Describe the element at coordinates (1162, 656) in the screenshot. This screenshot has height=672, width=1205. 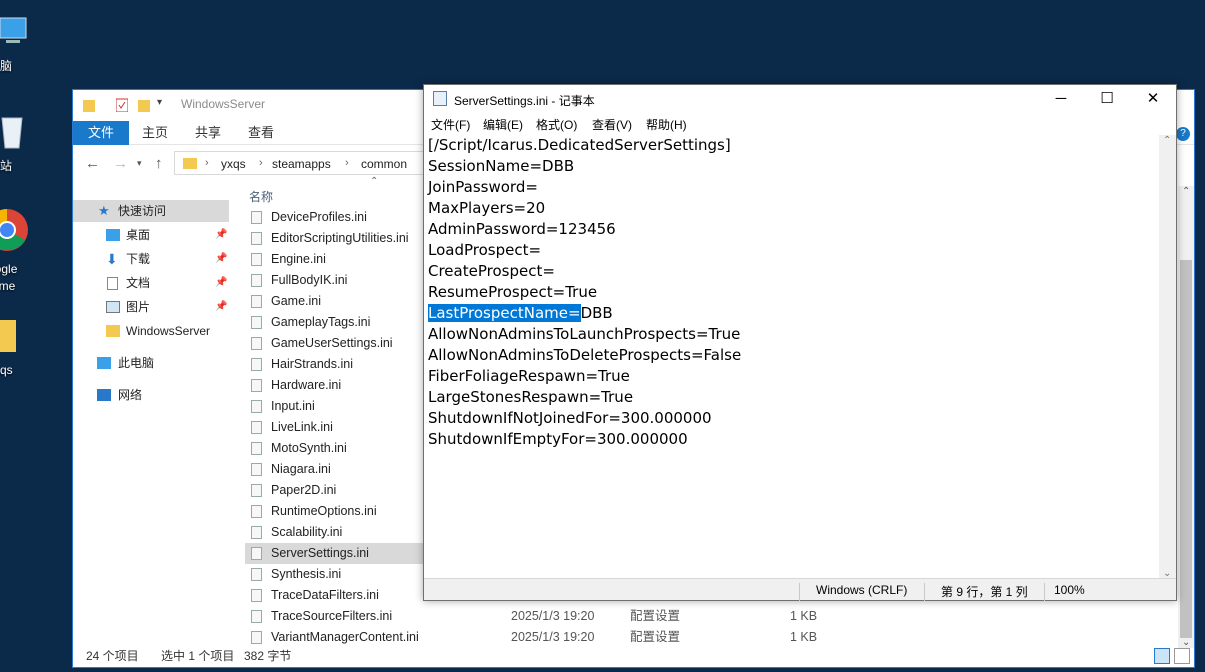
I see `details-view-icon` at that location.